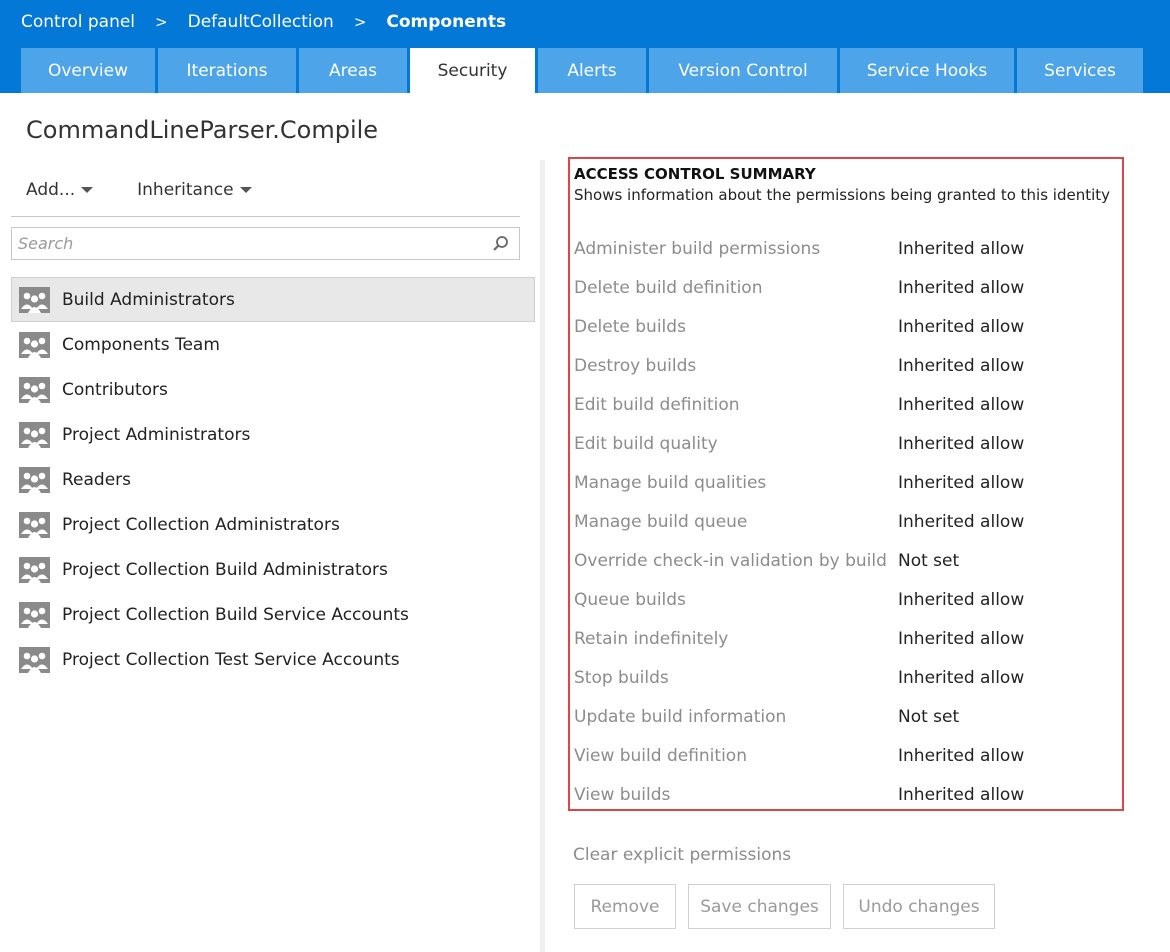 The width and height of the screenshot is (1170, 952). Describe the element at coordinates (844, 443) in the screenshot. I see `permission-row: Edit build quality Inherited allow` at that location.